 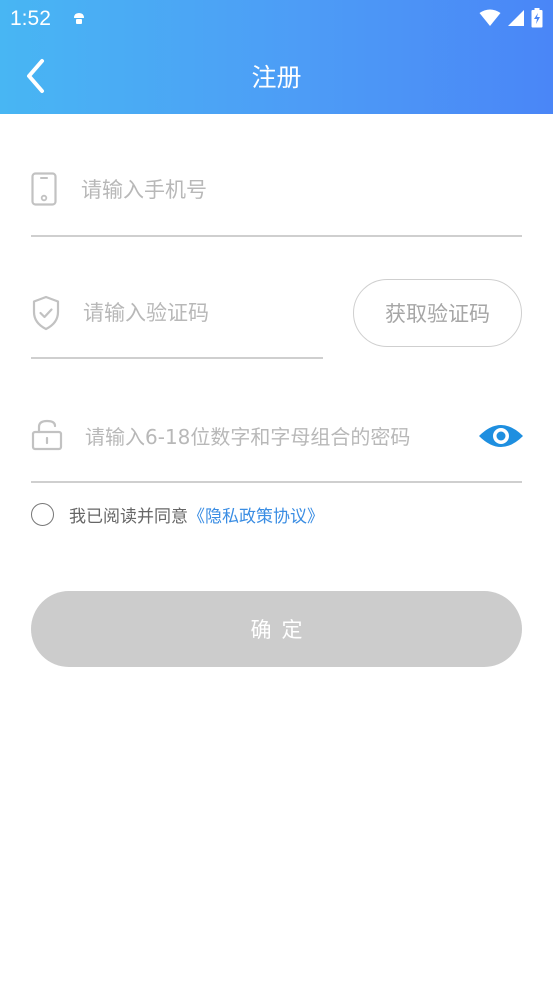 I want to click on confirm-button: 确定, so click(x=276, y=629).